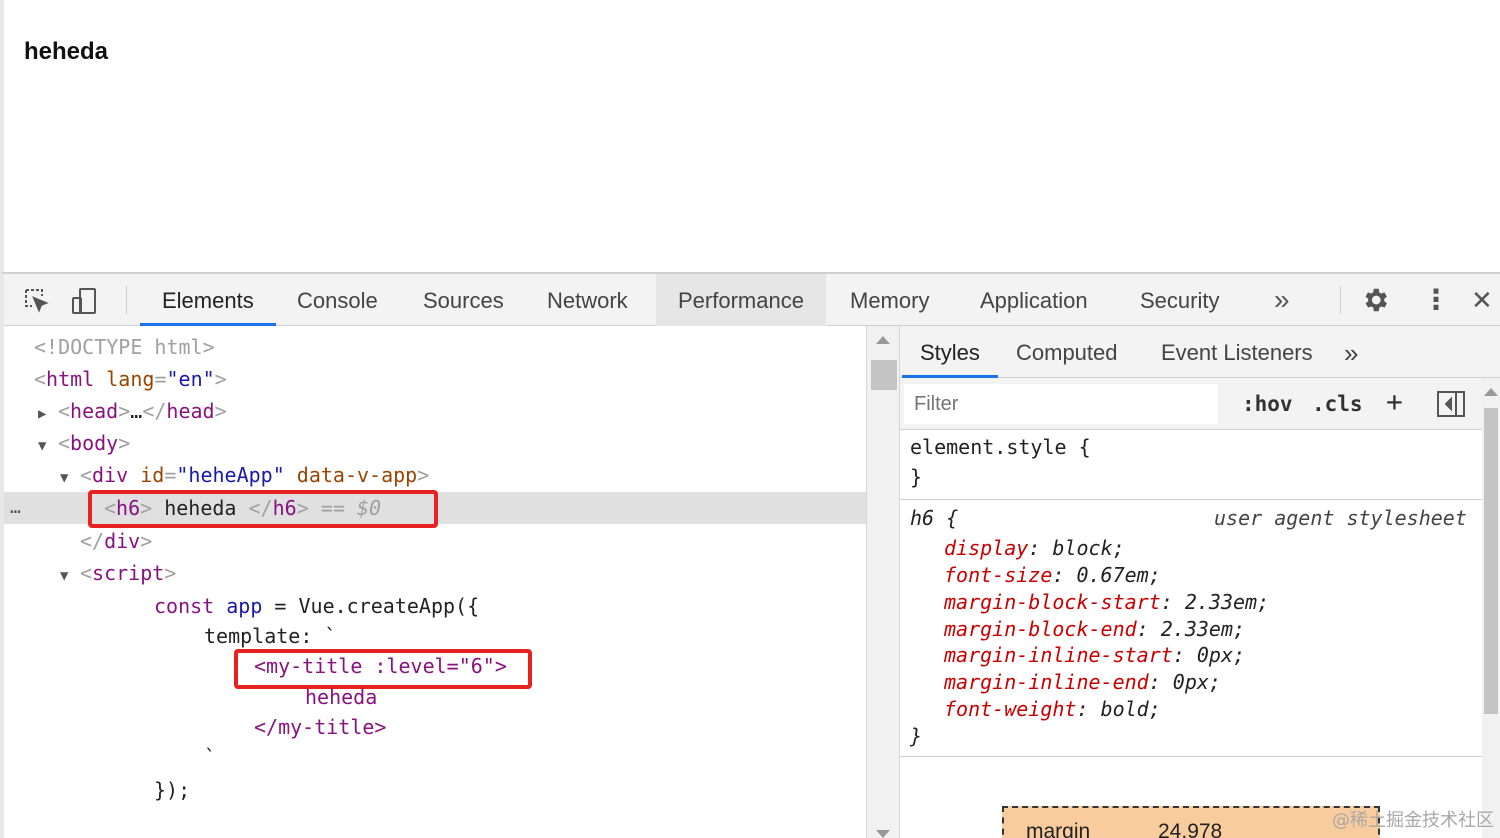  I want to click on box-model-margin-value: 24.978, so click(1190, 829).